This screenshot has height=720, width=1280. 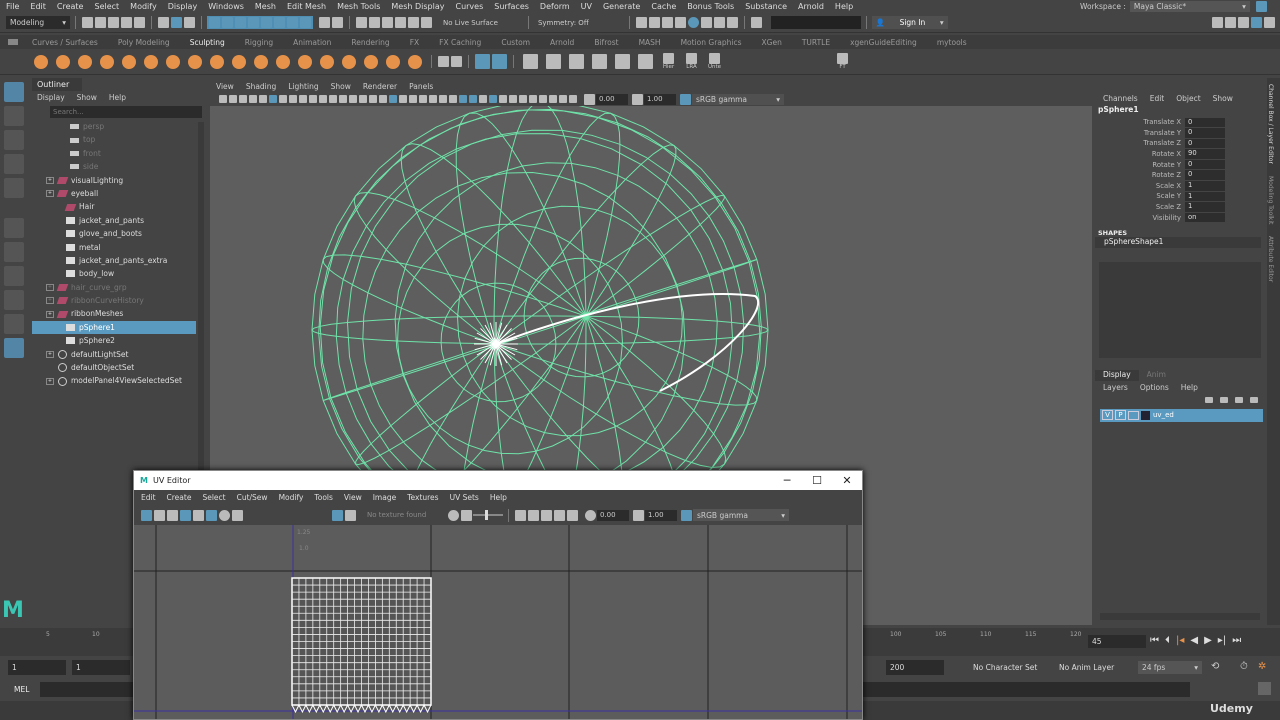 What do you see at coordinates (38, 6) in the screenshot?
I see `menu-edit: Edit` at bounding box center [38, 6].